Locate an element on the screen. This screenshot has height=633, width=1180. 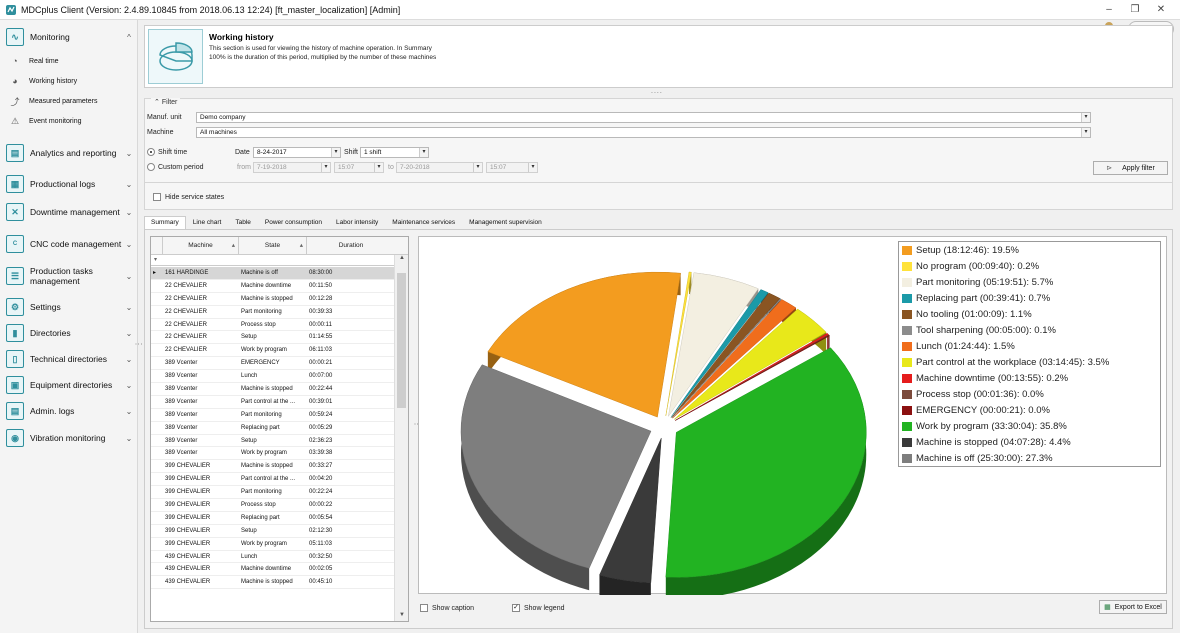
sidebar-sub-measured-parameters: ⤴ Measured parameters is located at coordinates (52, 101).